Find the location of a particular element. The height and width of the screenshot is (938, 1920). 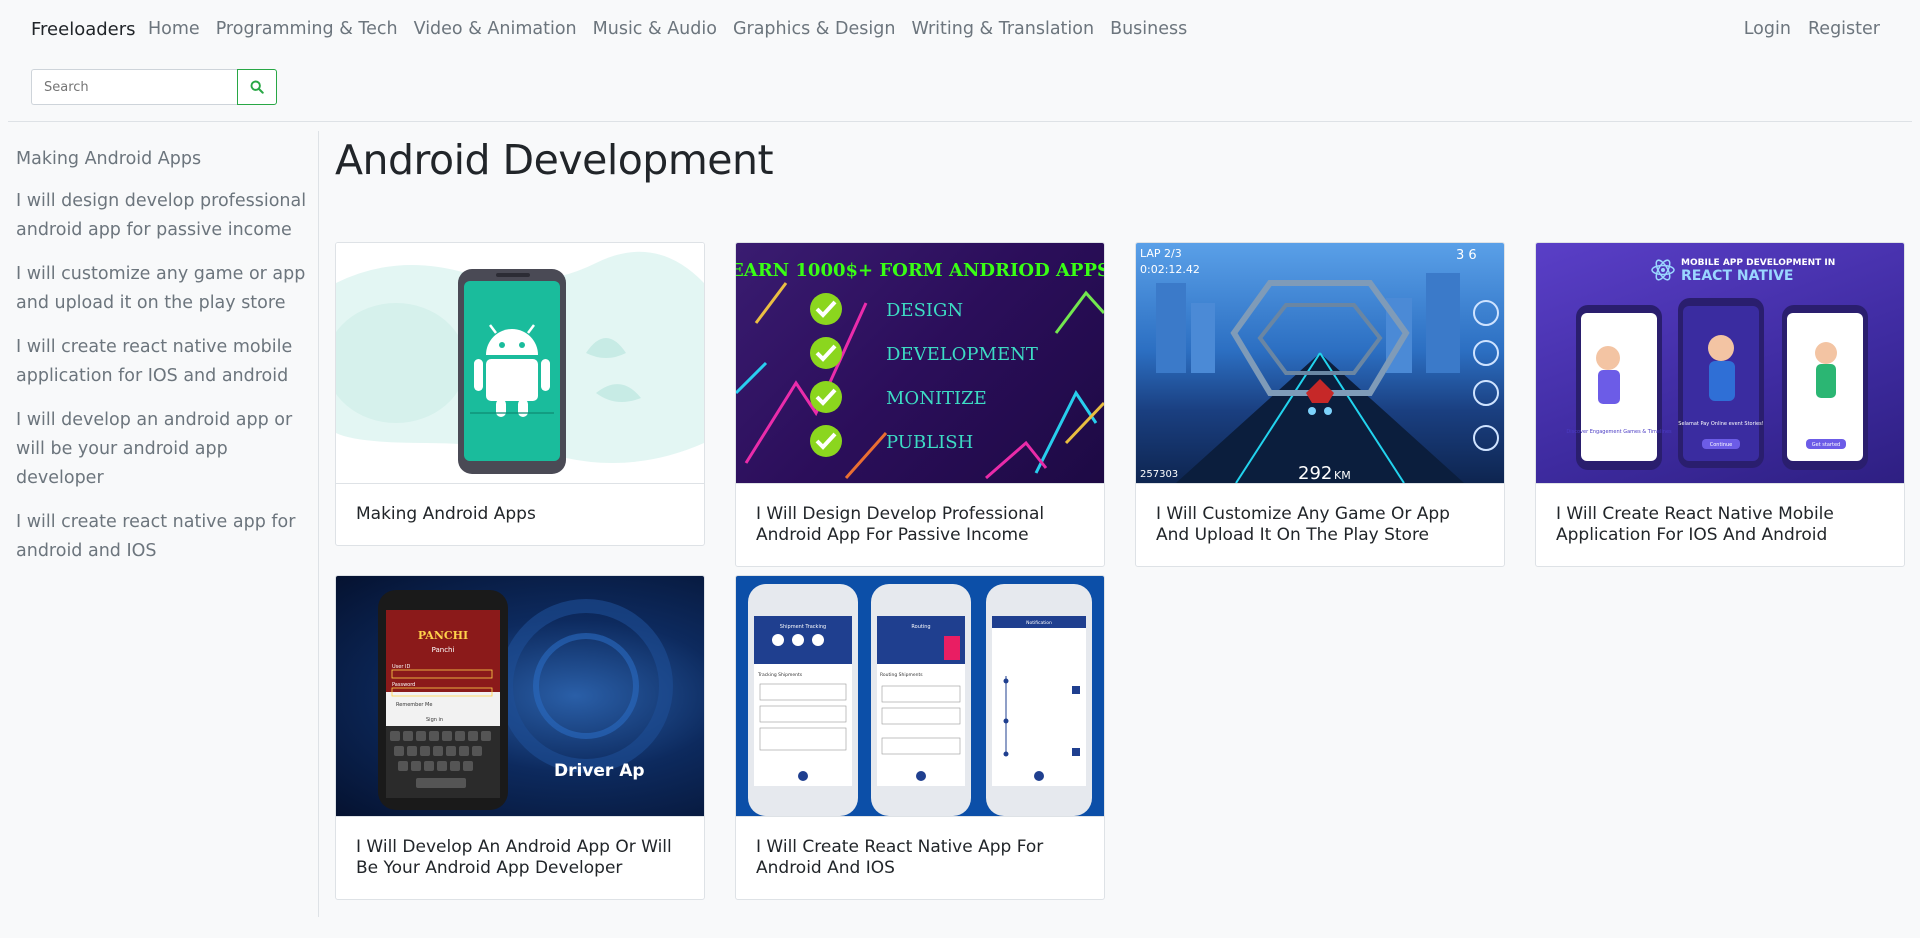

page-title: Android Development is located at coordinates (554, 160).